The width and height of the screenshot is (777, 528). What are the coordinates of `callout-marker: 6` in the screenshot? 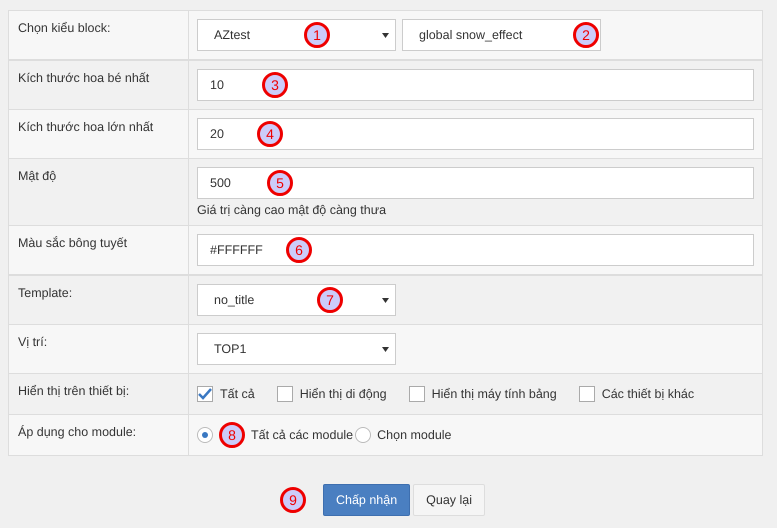 It's located at (299, 250).